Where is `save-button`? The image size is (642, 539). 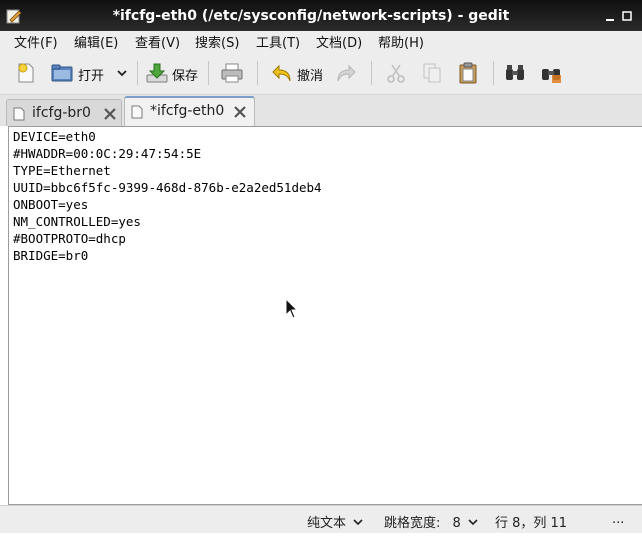 save-button is located at coordinates (157, 73).